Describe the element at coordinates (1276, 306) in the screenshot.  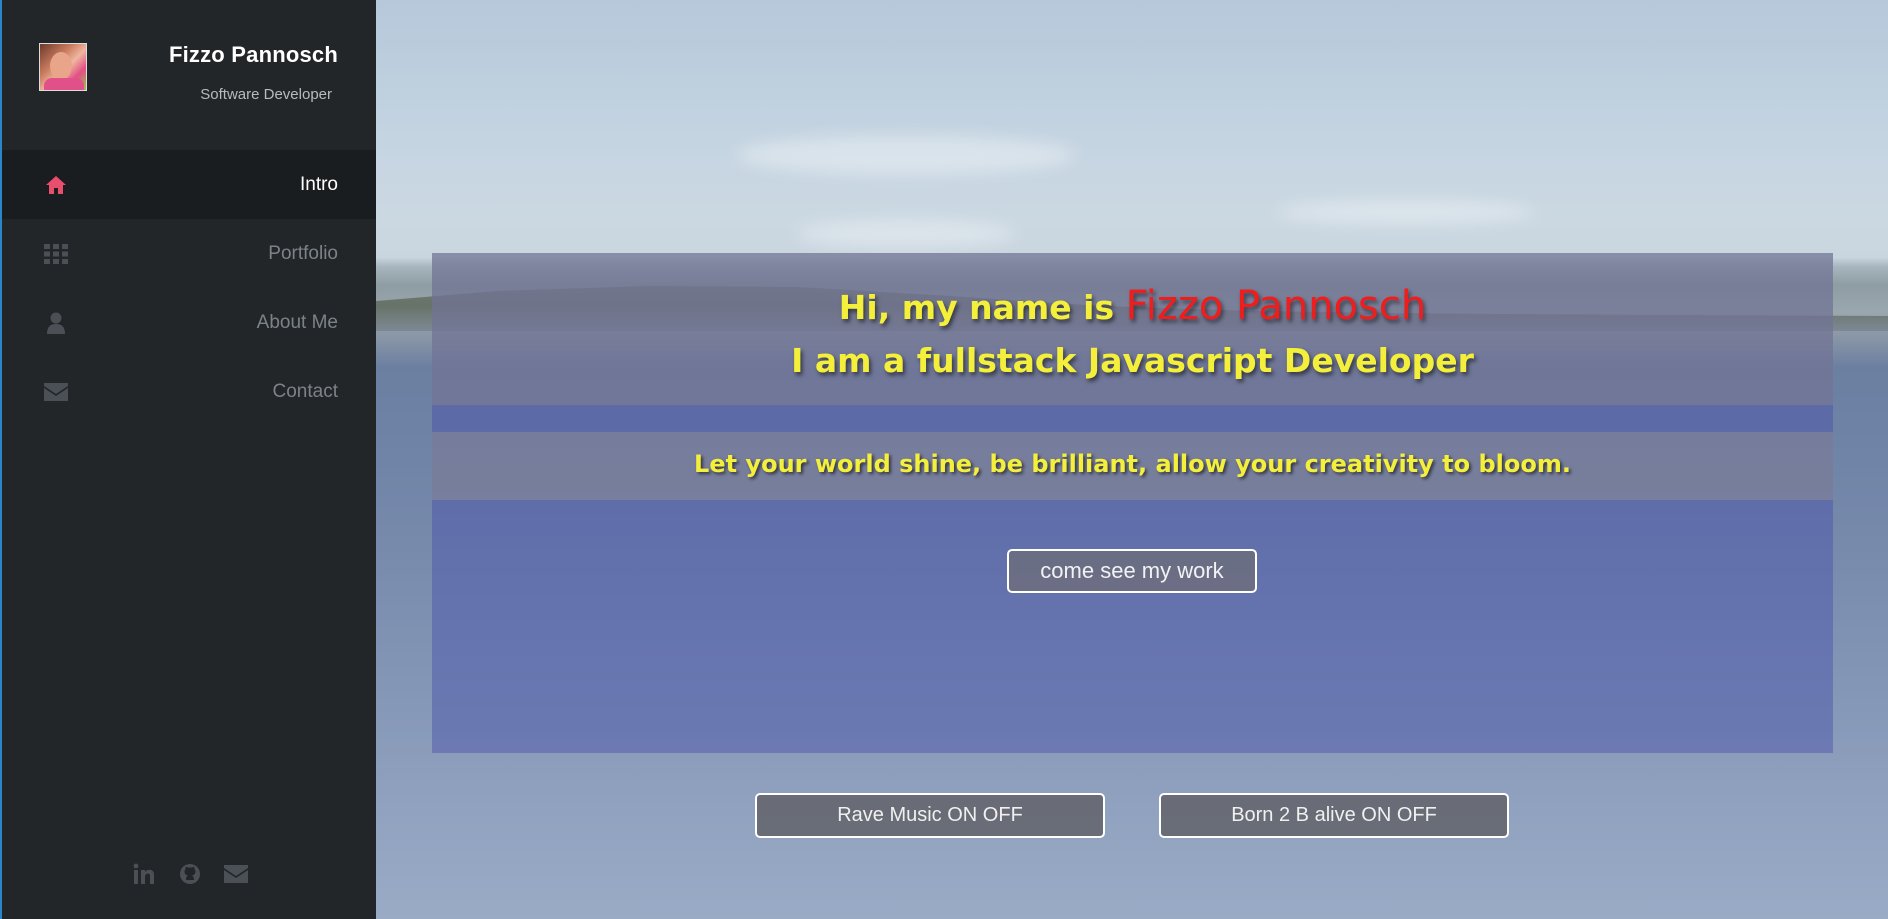
I see `hero-name: Fizzo Pannosch` at that location.